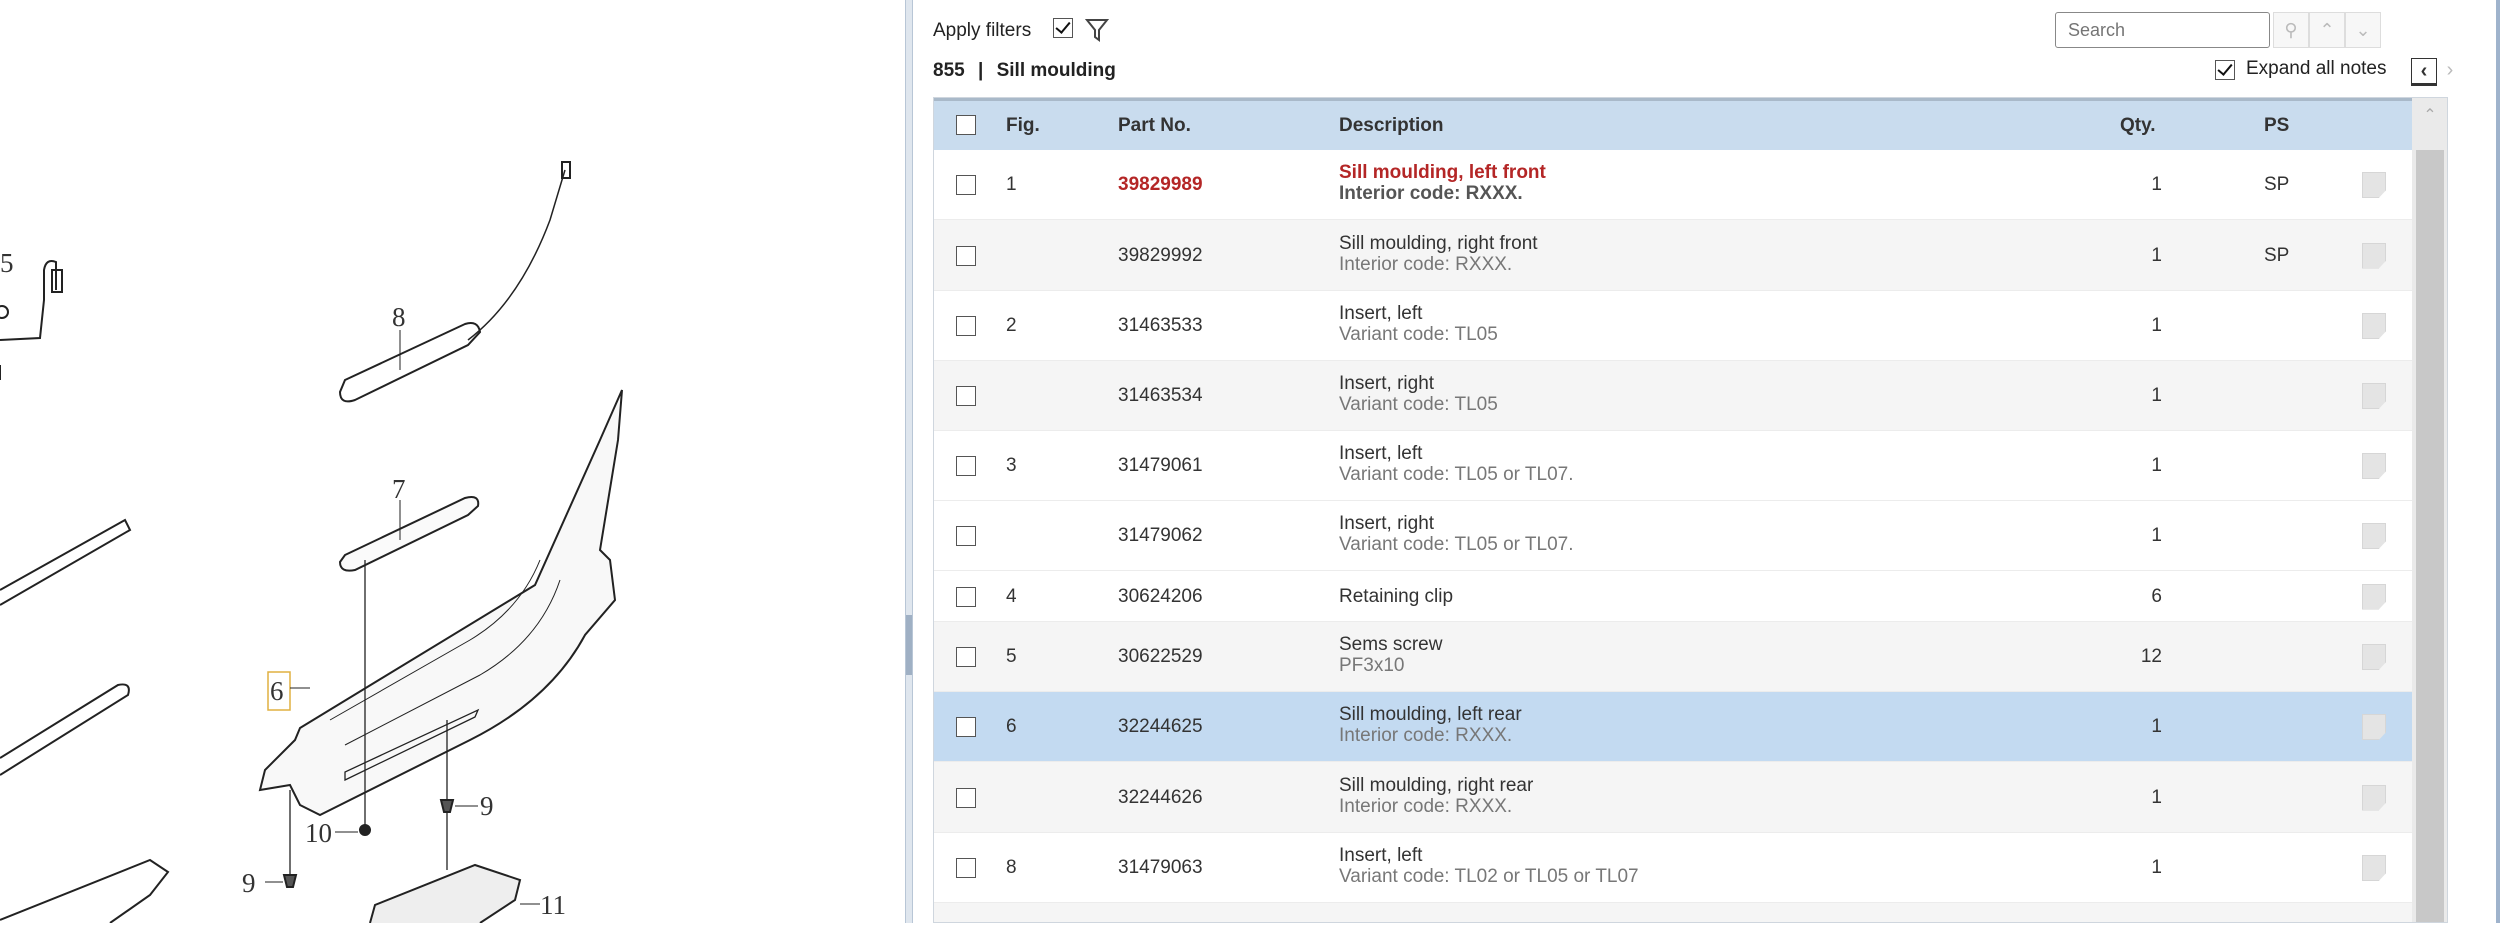 The height and width of the screenshot is (928, 2500). What do you see at coordinates (1160, 727) in the screenshot?
I see `row-part-no: 32244625` at bounding box center [1160, 727].